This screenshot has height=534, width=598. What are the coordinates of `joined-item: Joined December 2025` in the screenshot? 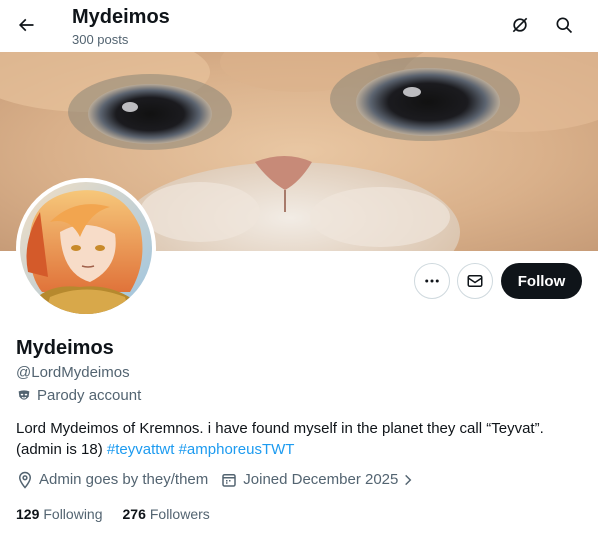 It's located at (320, 480).